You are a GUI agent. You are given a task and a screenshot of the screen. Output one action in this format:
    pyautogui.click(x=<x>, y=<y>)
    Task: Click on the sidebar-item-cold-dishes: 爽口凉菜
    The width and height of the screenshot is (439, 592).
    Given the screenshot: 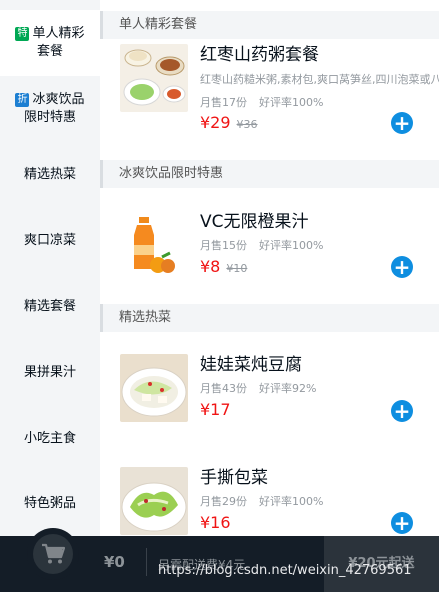 What is the action you would take?
    pyautogui.click(x=50, y=241)
    